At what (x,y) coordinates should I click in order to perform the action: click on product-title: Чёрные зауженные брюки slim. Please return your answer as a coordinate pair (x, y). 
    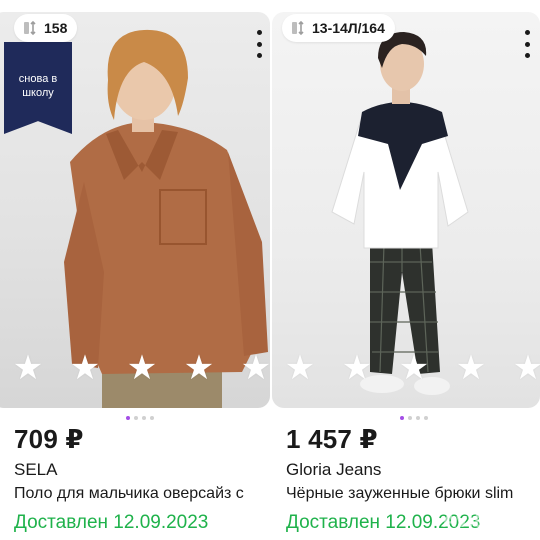
    Looking at the image, I should click on (413, 494).